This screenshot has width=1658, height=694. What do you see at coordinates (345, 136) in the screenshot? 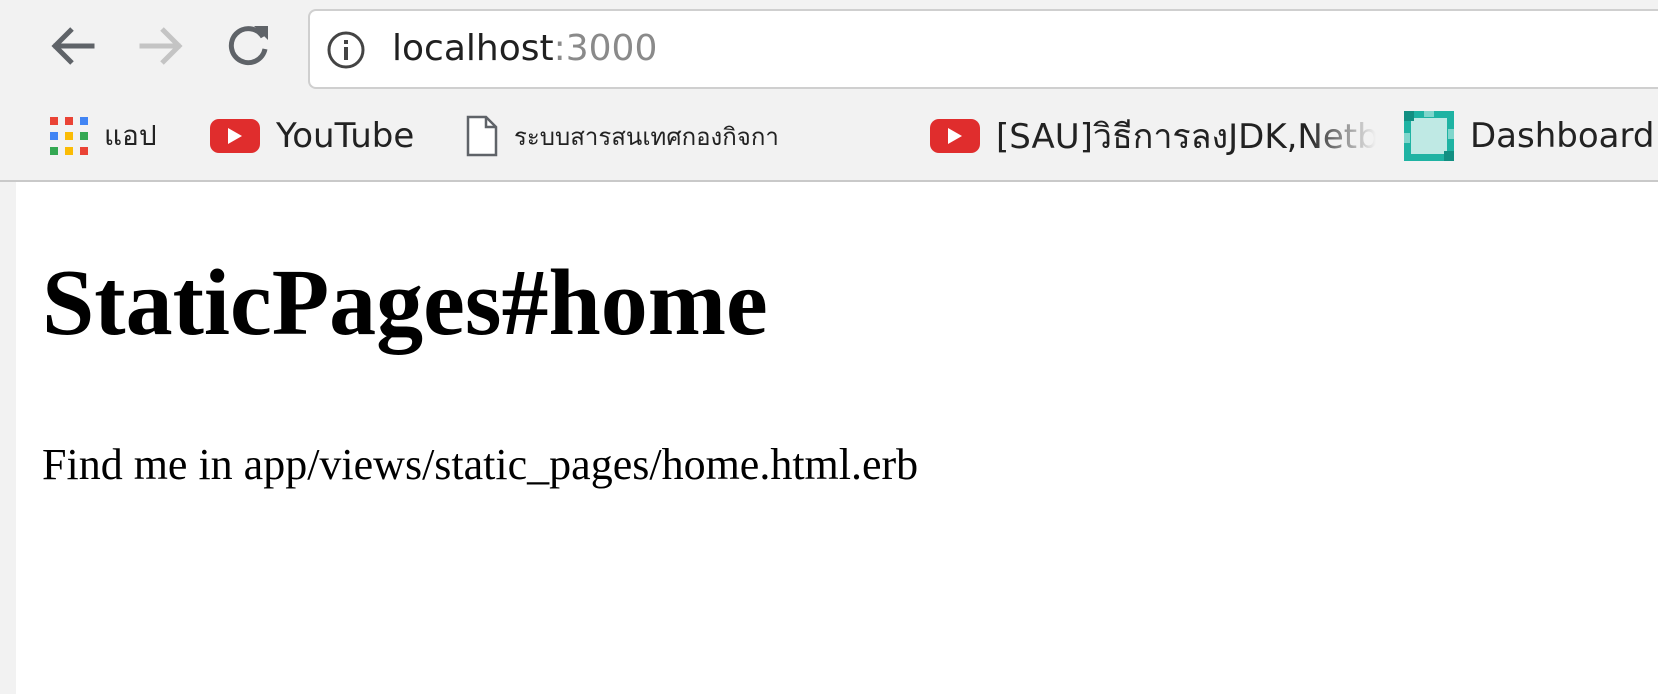
I see `bookmark-label: YouTube` at bounding box center [345, 136].